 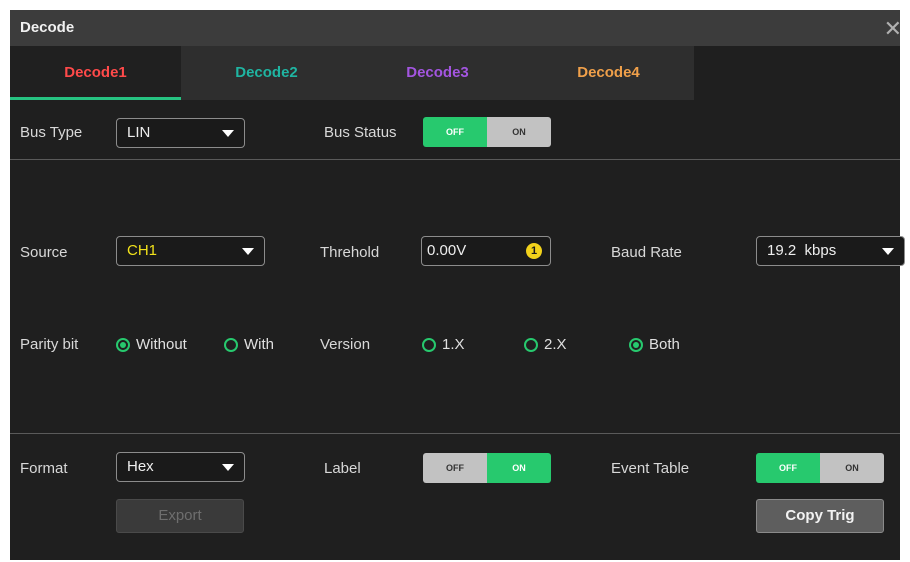 I want to click on version-both-radio: Both, so click(x=654, y=344).